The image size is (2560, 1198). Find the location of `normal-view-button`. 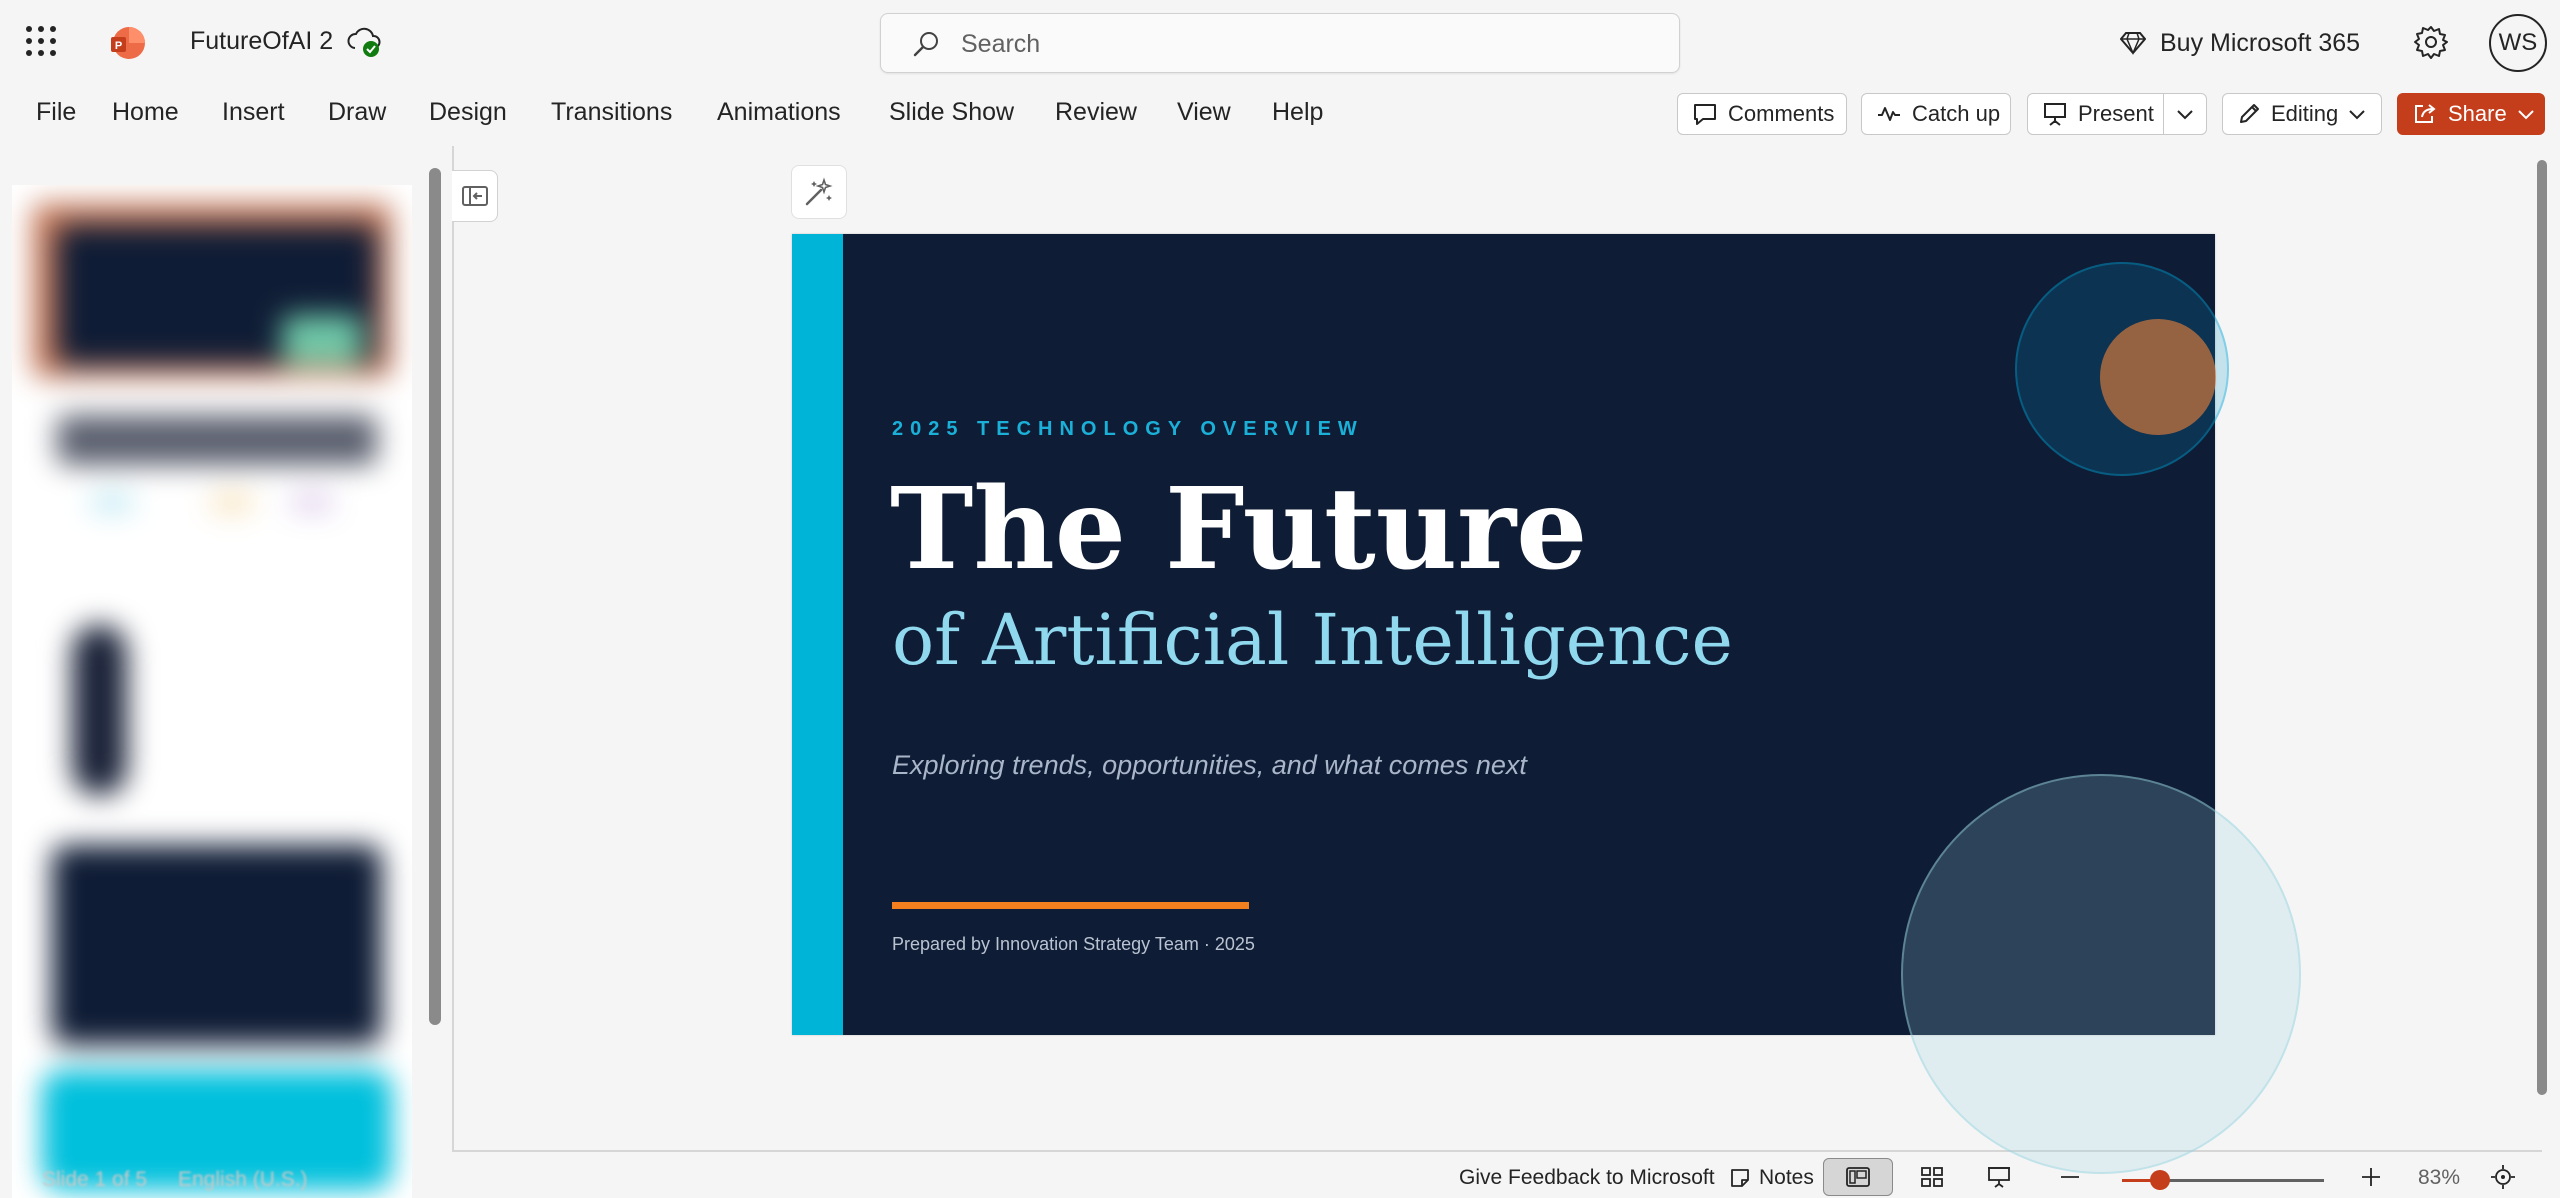

normal-view-button is located at coordinates (1858, 1177).